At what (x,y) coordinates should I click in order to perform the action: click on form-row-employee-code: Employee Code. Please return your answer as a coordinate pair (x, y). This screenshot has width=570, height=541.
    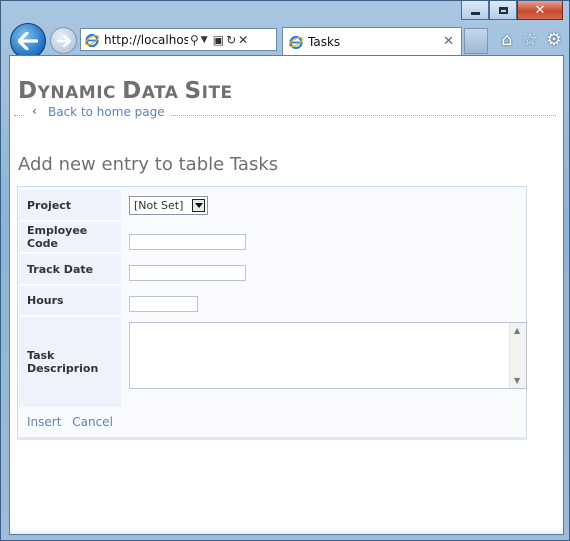
    Looking at the image, I should click on (273, 237).